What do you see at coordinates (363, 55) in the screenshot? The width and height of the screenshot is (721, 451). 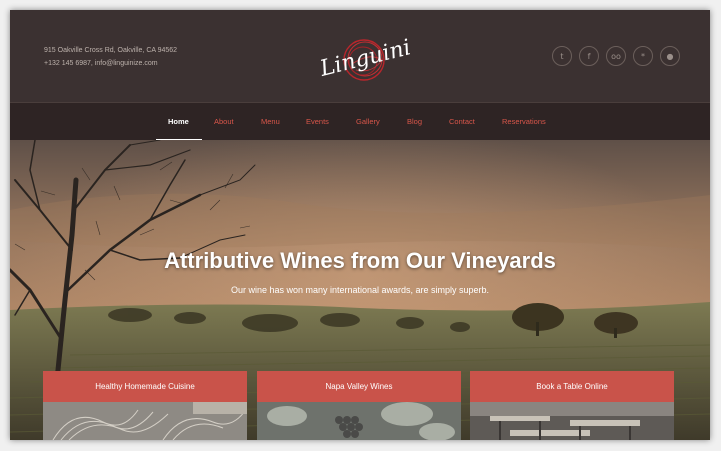 I see `site-logo: Linguini` at bounding box center [363, 55].